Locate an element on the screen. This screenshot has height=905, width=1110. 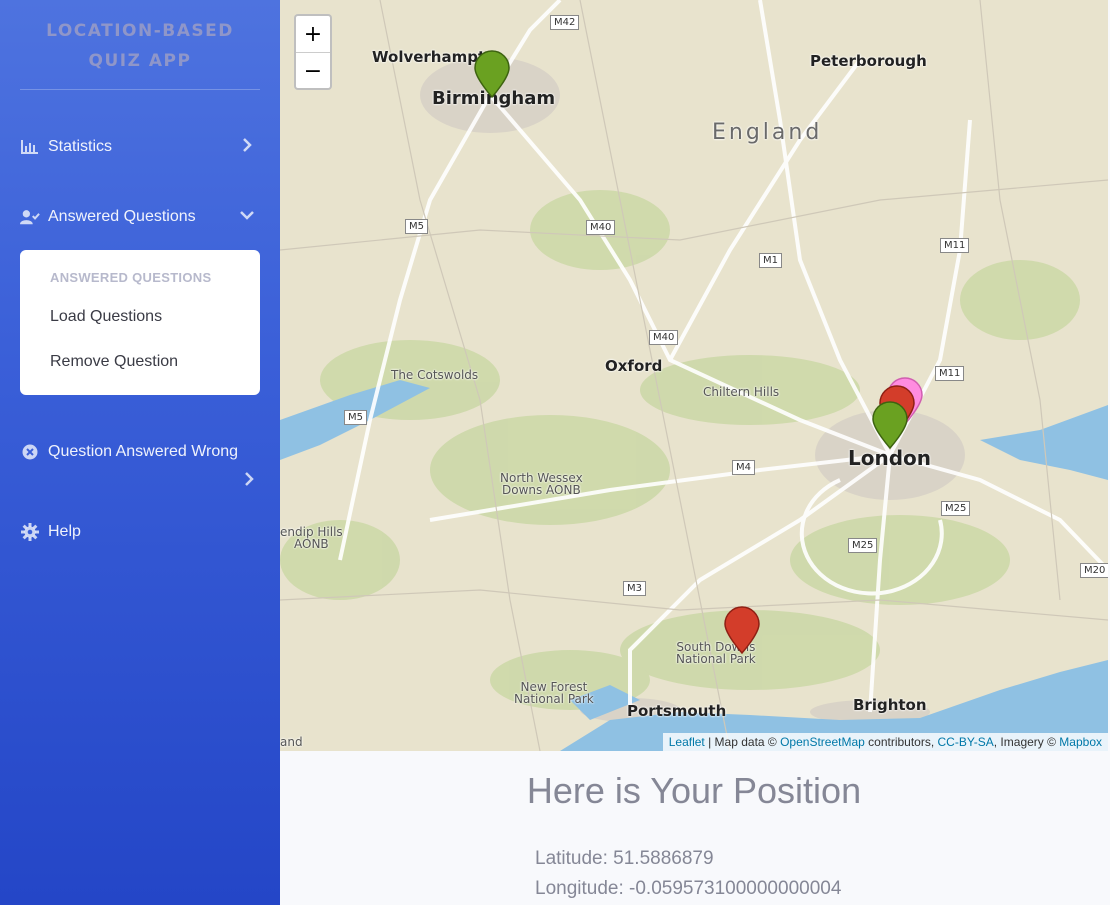
load-questions-link: Load Questions is located at coordinates (106, 317).